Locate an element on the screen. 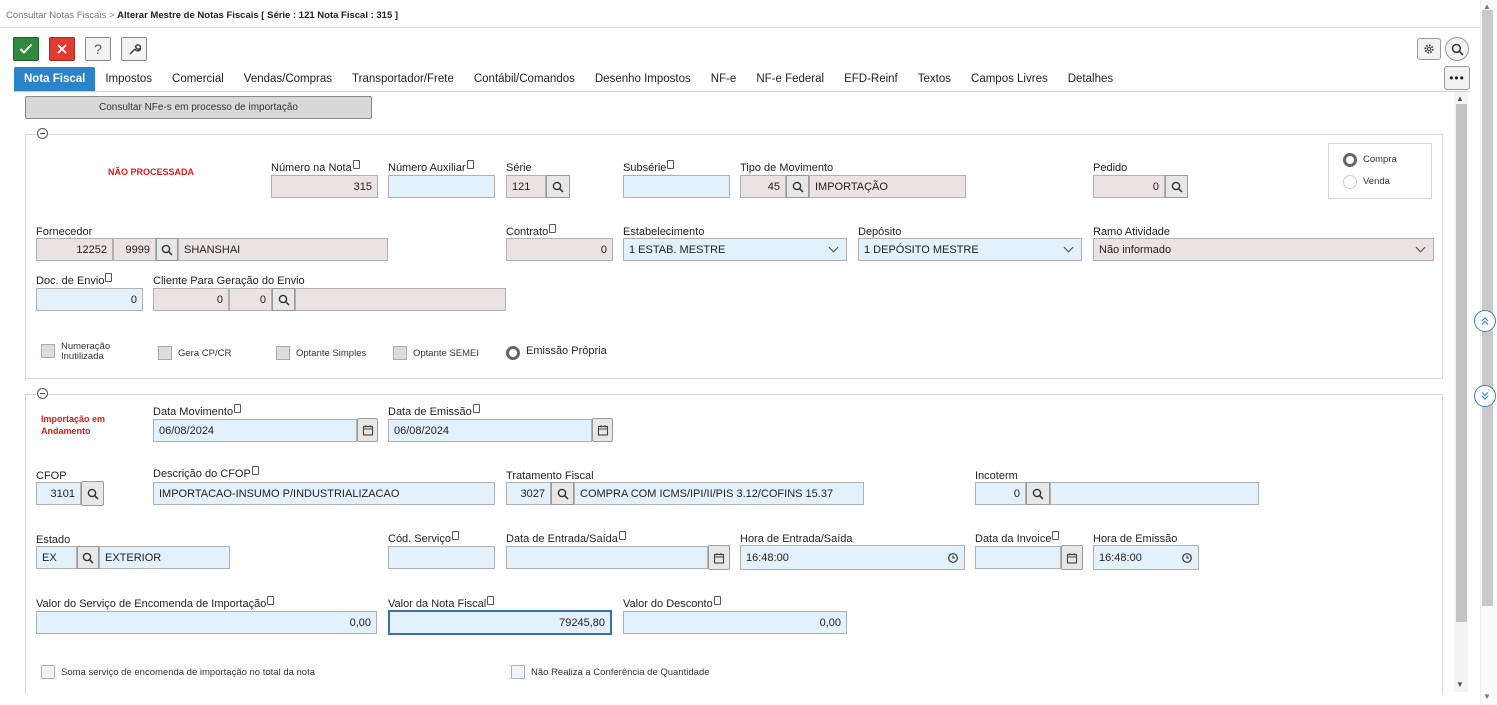  fornecedor-search-button is located at coordinates (167, 249).